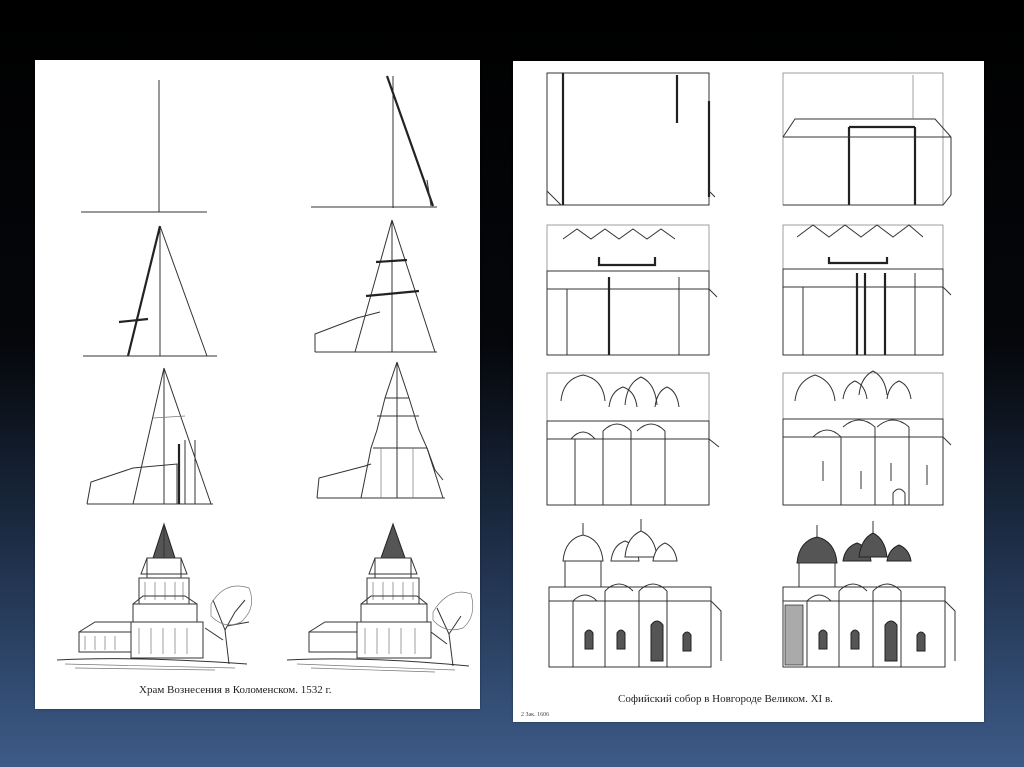 This screenshot has width=1024, height=767. I want to click on step-2-axis, so click(374, 141).